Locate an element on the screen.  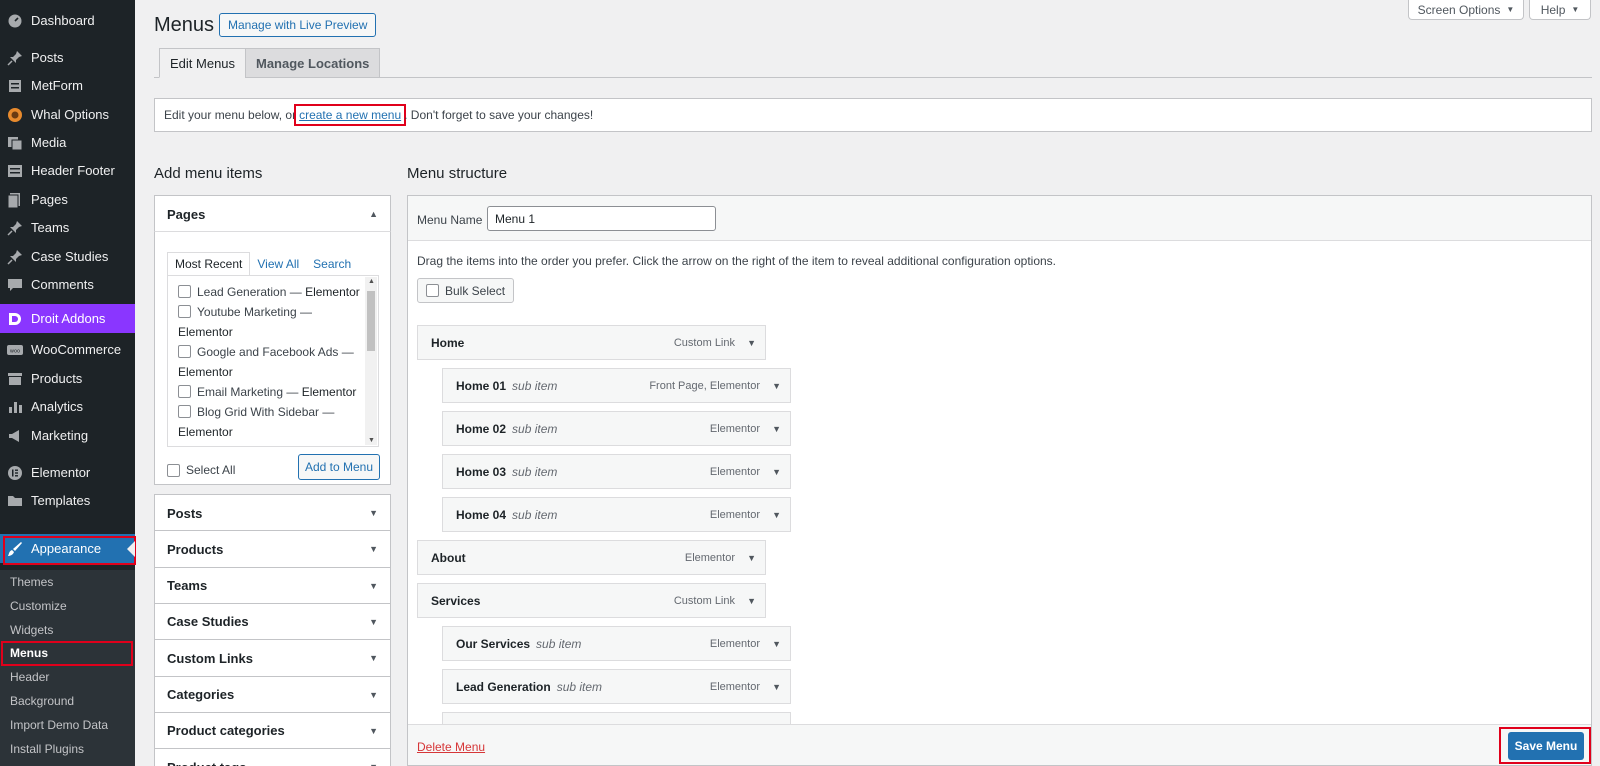
delete-menu-link: Delete Menu is located at coordinates (451, 747).